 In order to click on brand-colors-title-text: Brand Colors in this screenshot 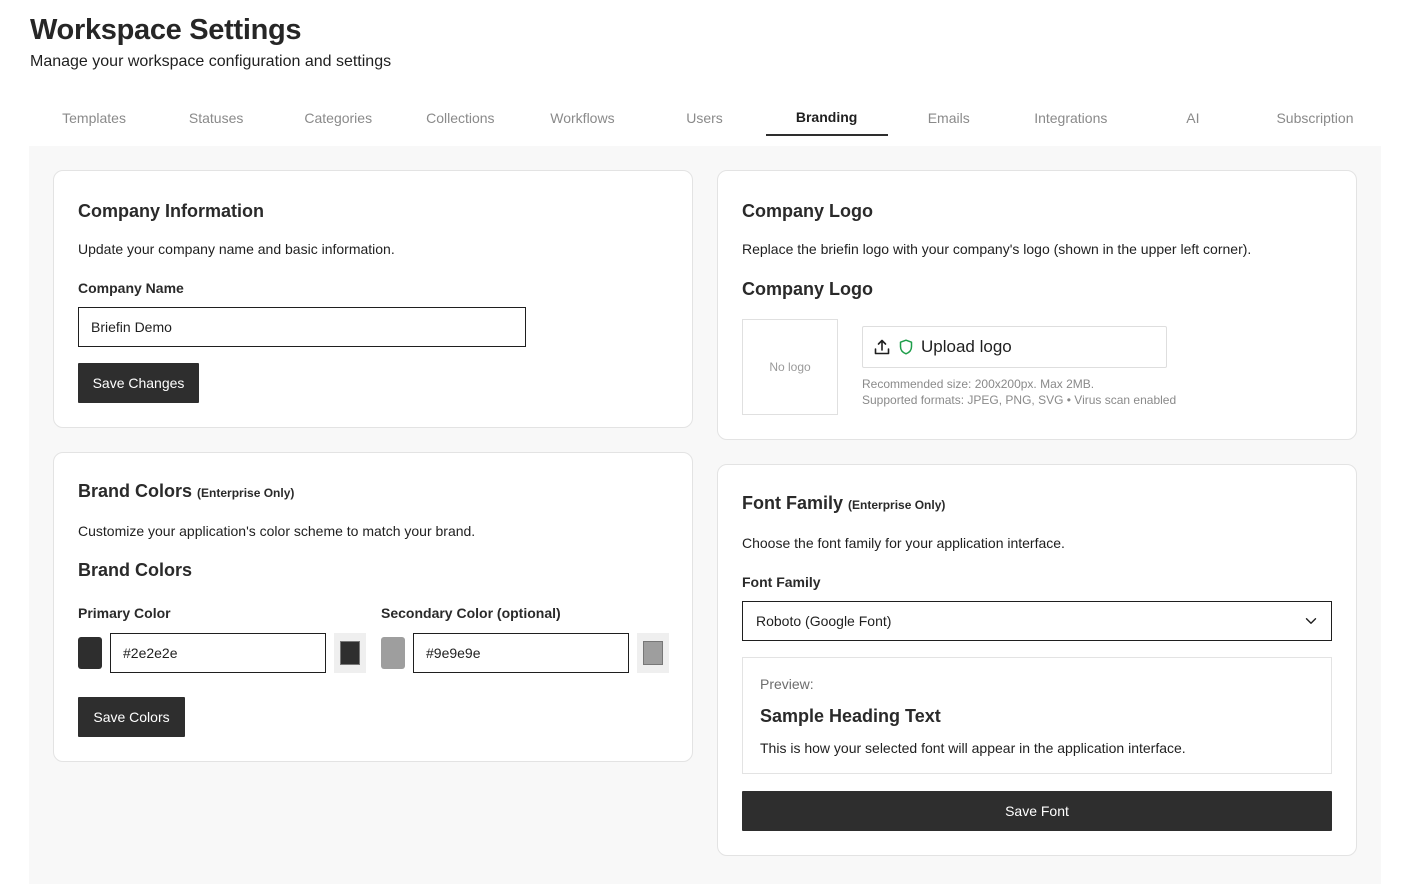, I will do `click(135, 491)`.